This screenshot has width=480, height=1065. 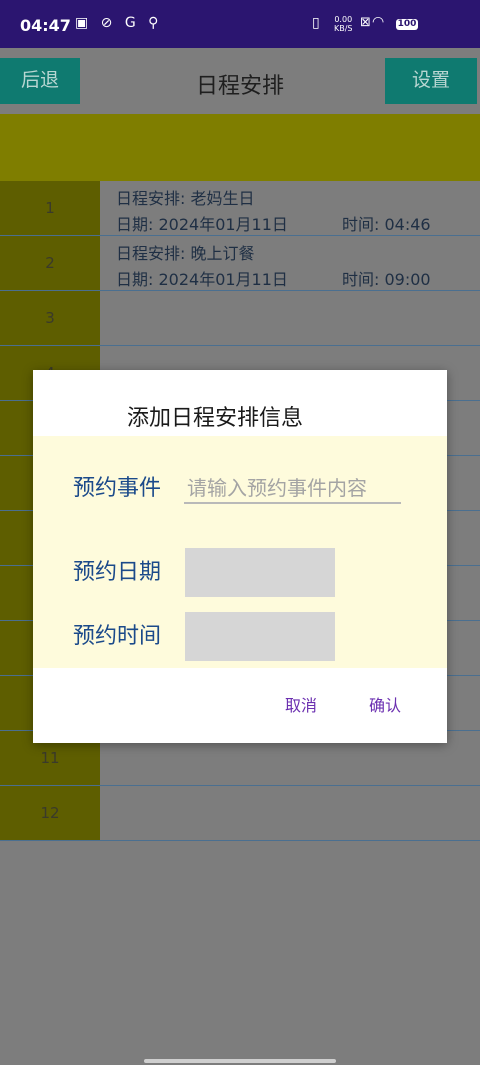 What do you see at coordinates (292, 489) in the screenshot?
I see `event-input` at bounding box center [292, 489].